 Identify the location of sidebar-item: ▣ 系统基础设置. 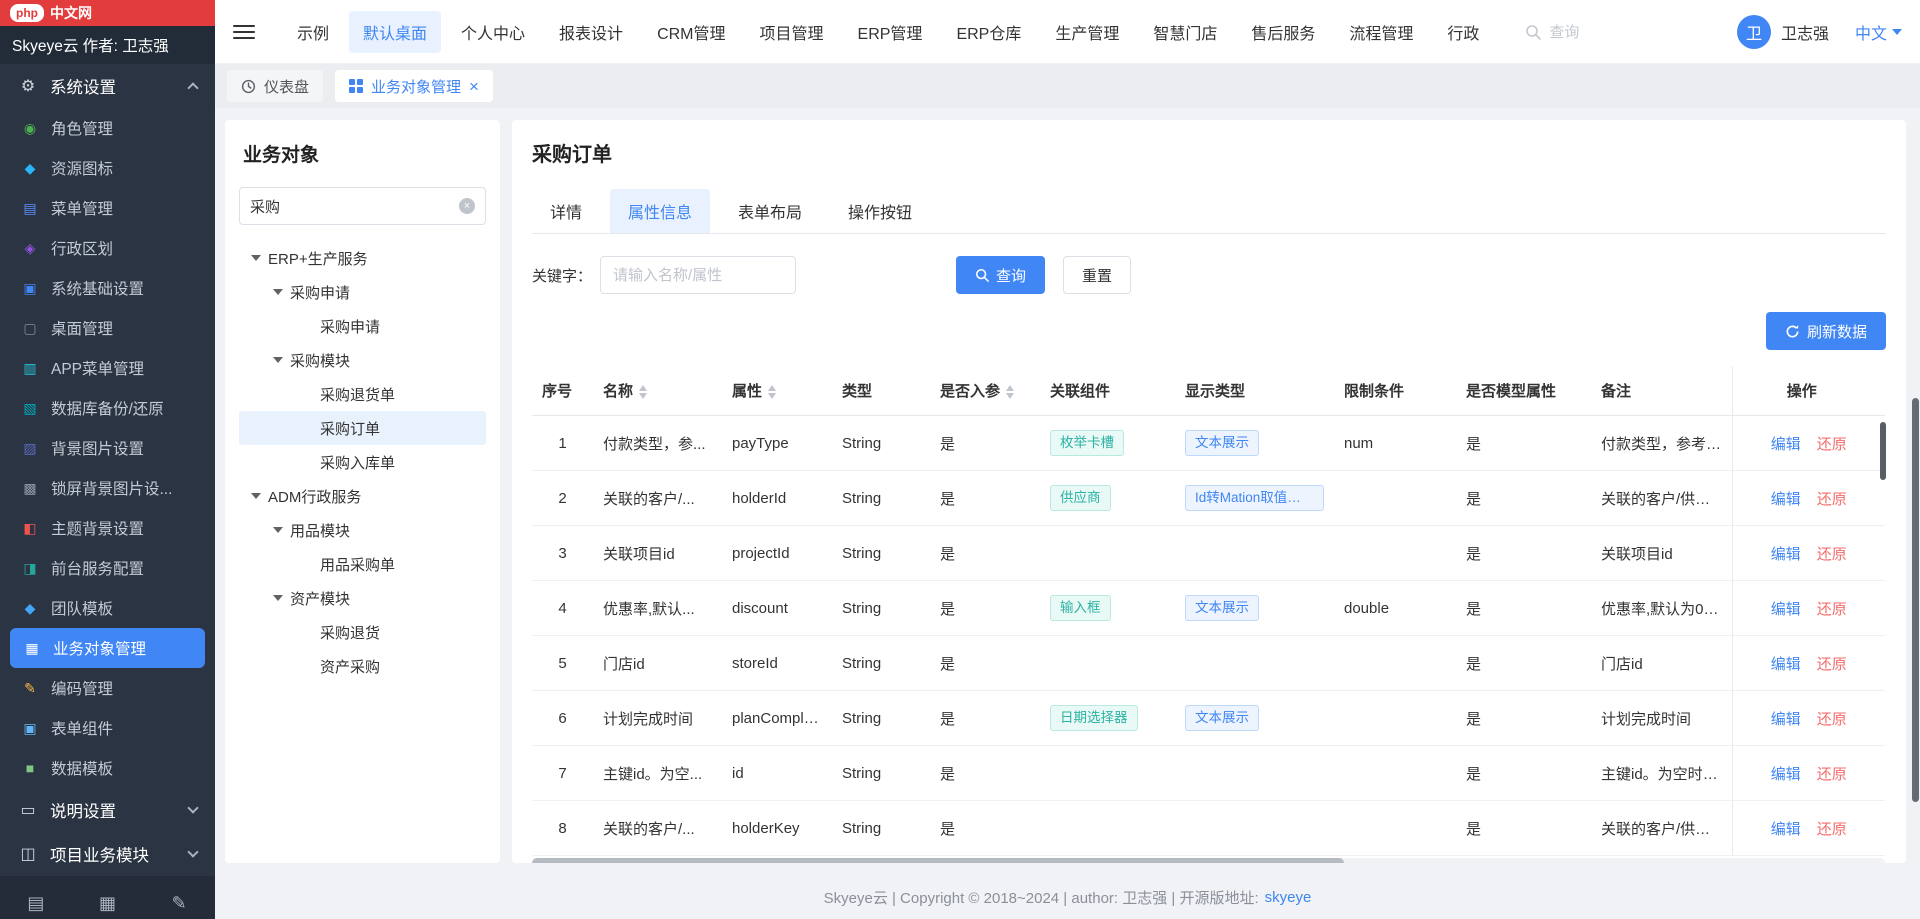
(107, 288).